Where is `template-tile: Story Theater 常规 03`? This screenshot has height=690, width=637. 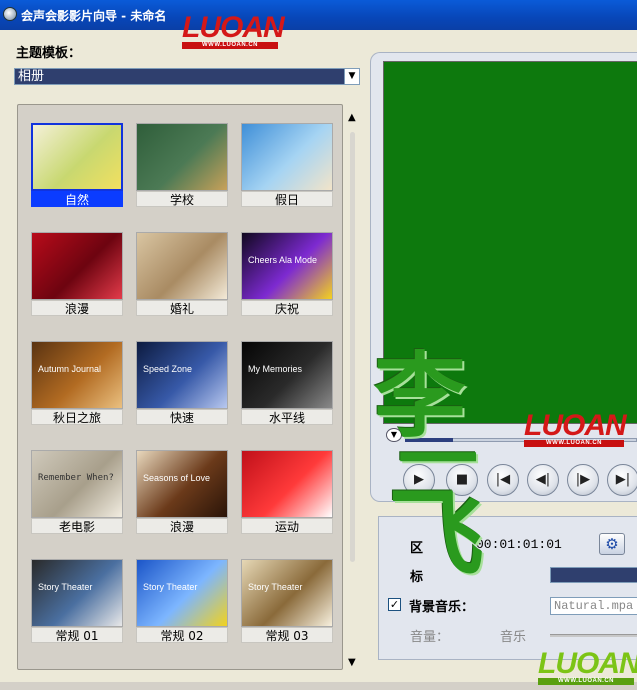
template-tile: Story Theater 常规 03 is located at coordinates (287, 601).